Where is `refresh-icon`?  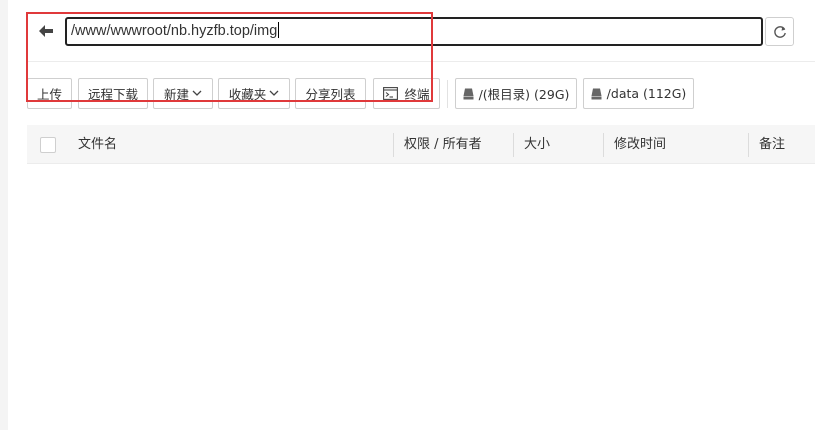
refresh-icon is located at coordinates (779, 31).